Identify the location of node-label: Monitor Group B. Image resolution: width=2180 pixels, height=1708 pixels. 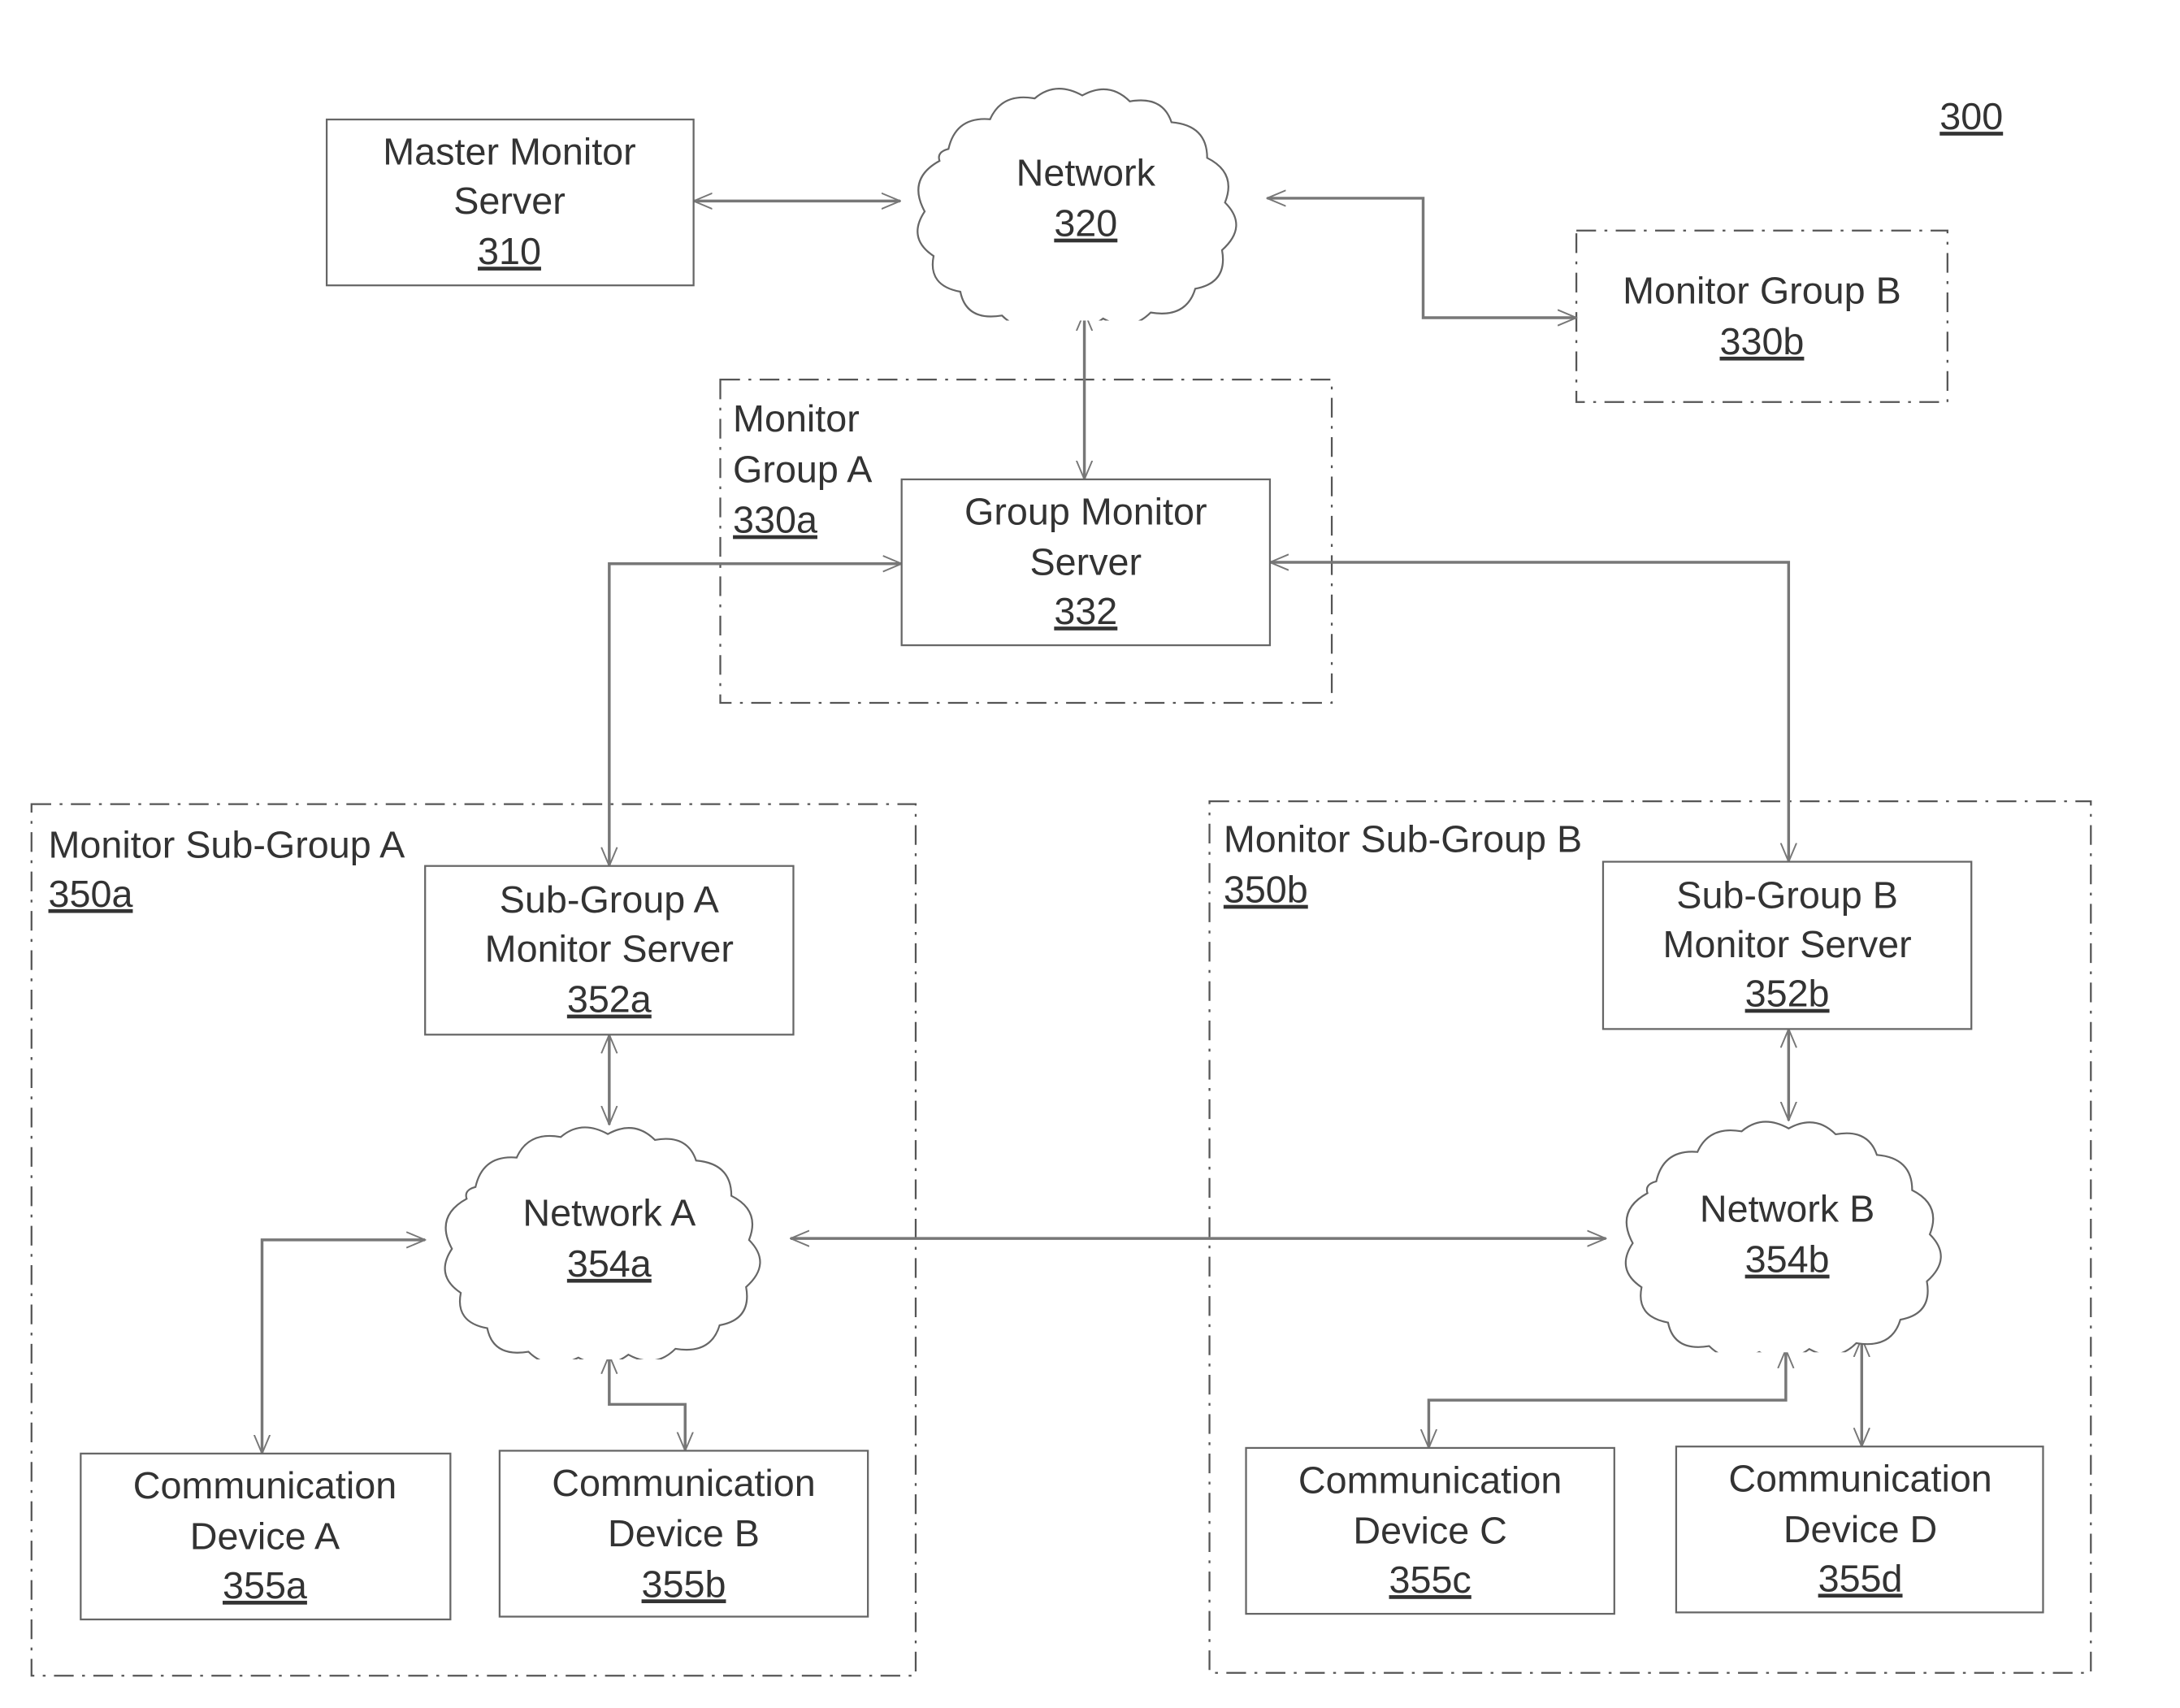
(1762, 291).